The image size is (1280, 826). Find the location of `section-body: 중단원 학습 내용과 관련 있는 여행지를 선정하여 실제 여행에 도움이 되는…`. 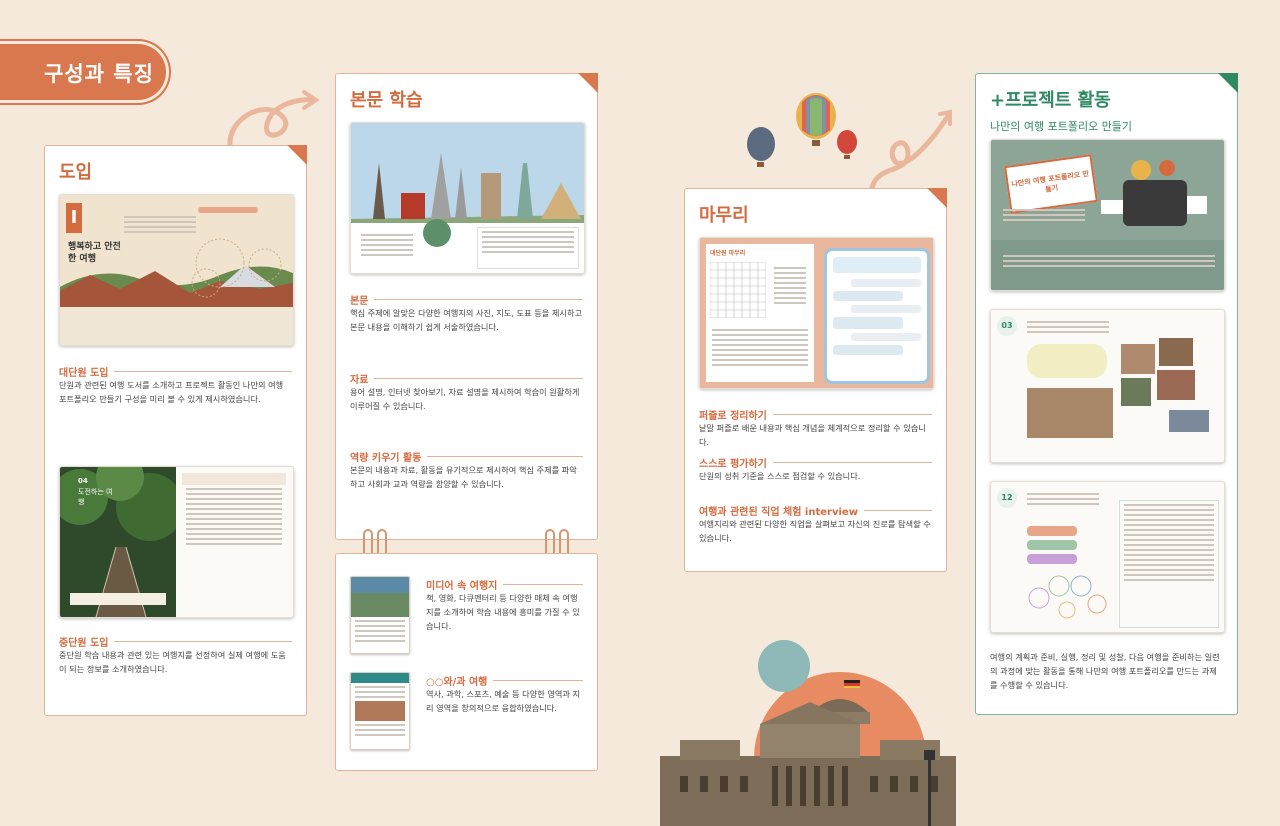

section-body: 중단원 학습 내용과 관련 있는 여행지를 선정하여 실제 여행에 도움이 되는… is located at coordinates (172, 662).